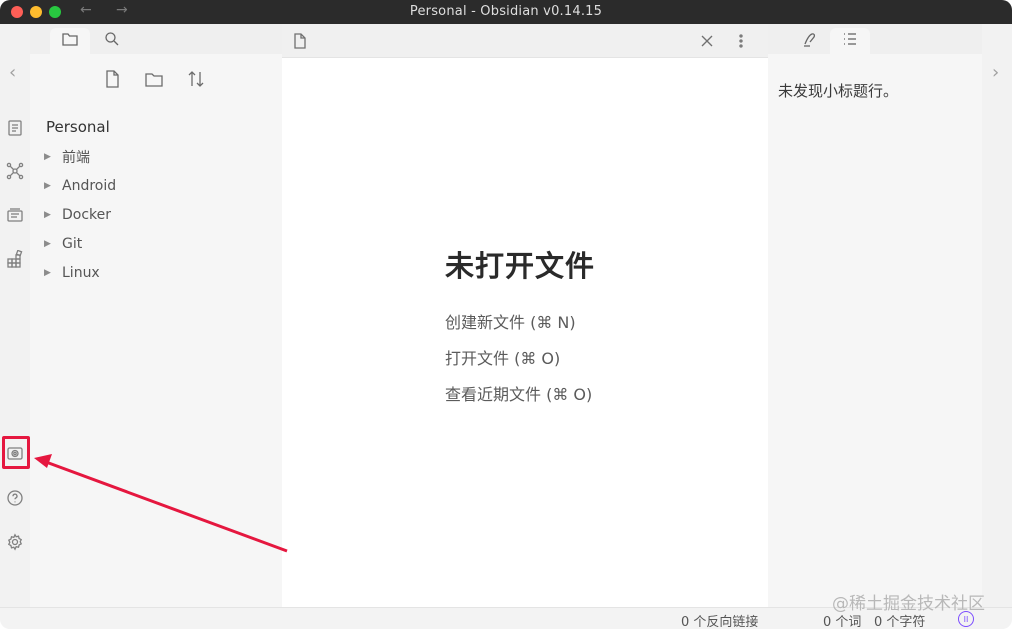 This screenshot has width=1012, height=629. What do you see at coordinates (161, 503) in the screenshot?
I see `annotation-arrow-icon` at bounding box center [161, 503].